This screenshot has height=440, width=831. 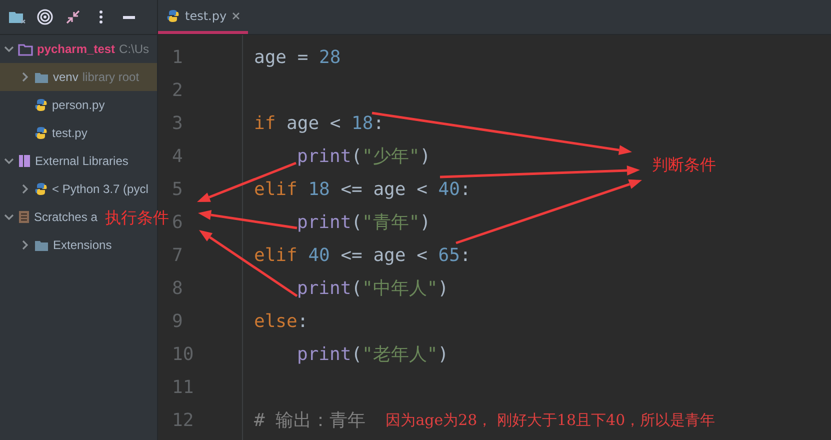 What do you see at coordinates (177, 58) in the screenshot?
I see `line-number: 1` at bounding box center [177, 58].